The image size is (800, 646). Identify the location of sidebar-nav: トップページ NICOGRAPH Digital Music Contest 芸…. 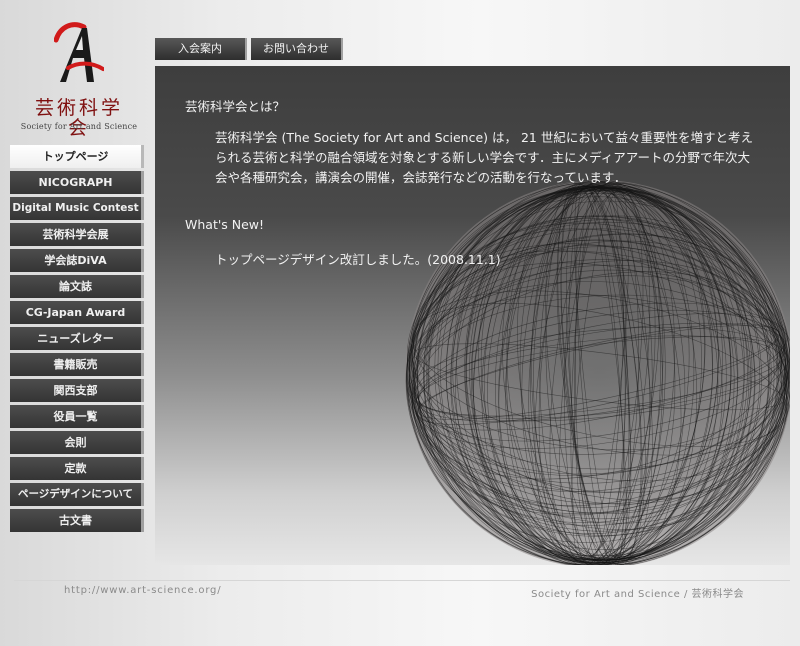
(77, 340).